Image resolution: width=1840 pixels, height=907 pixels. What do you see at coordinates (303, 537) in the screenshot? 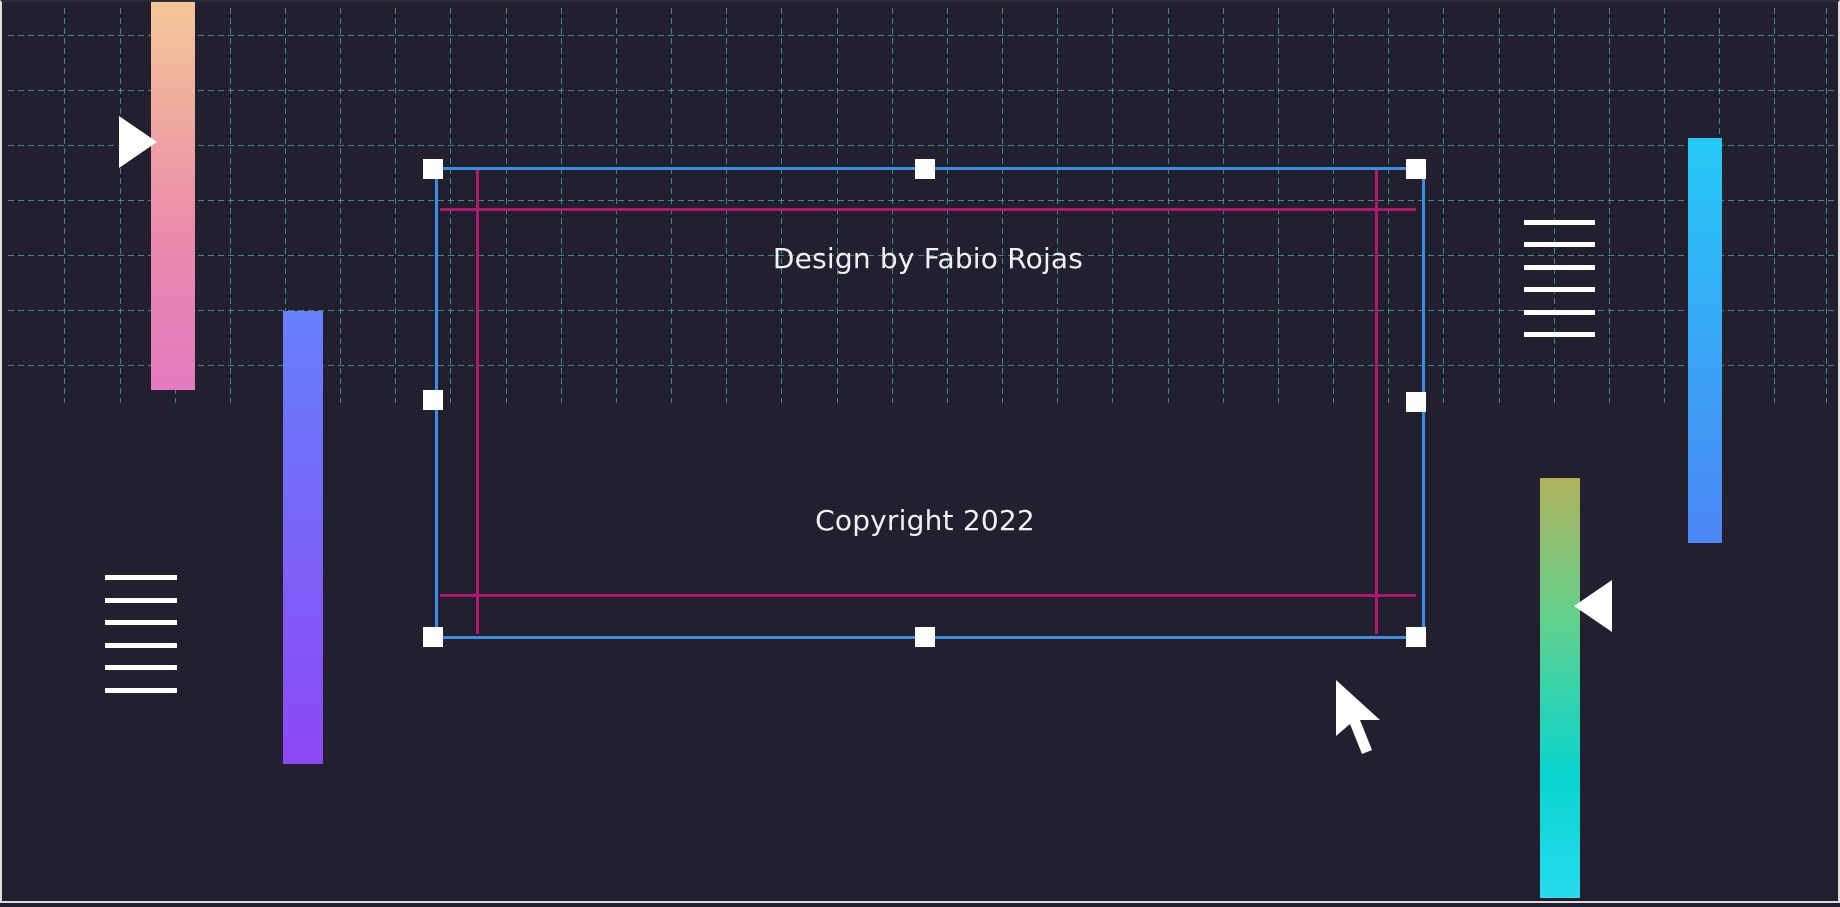
I see `gradient-bar-violet` at bounding box center [303, 537].